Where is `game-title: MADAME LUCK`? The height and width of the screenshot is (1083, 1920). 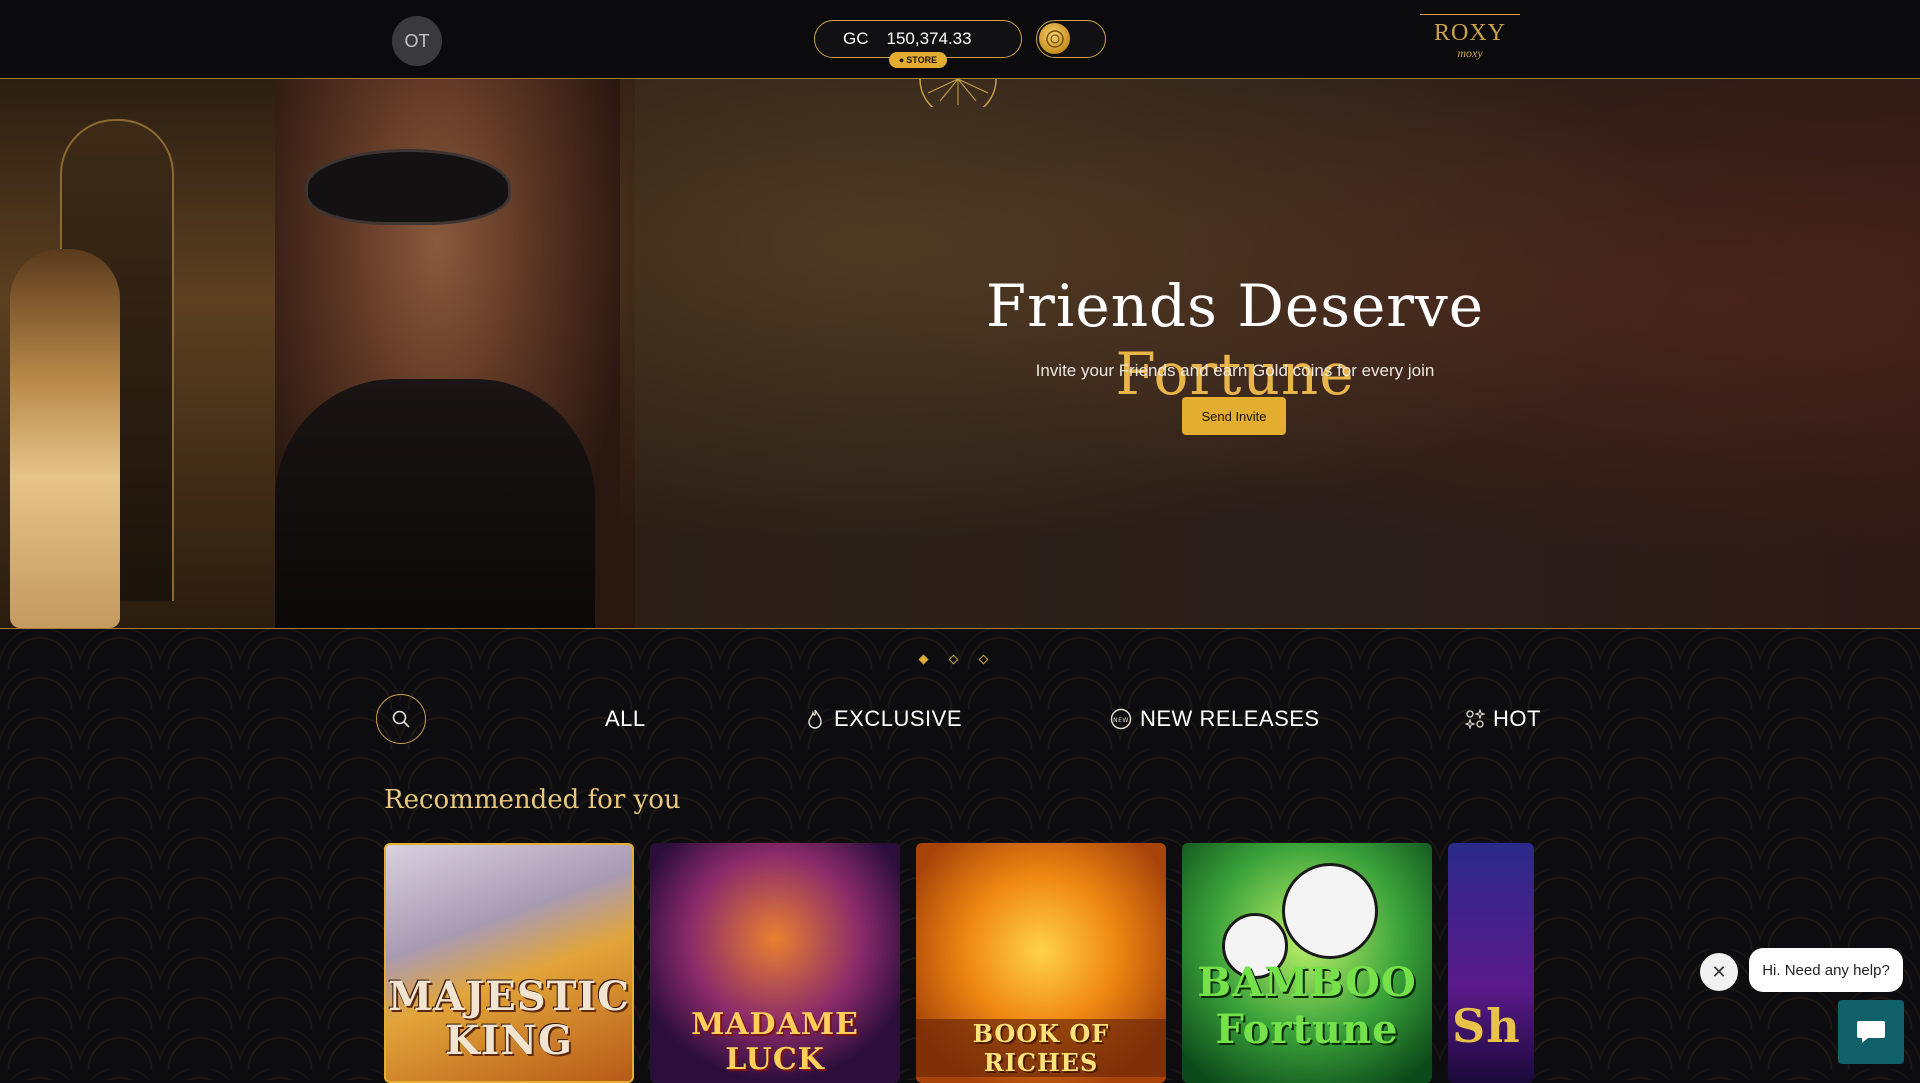
game-title: MADAME LUCK is located at coordinates (775, 1042).